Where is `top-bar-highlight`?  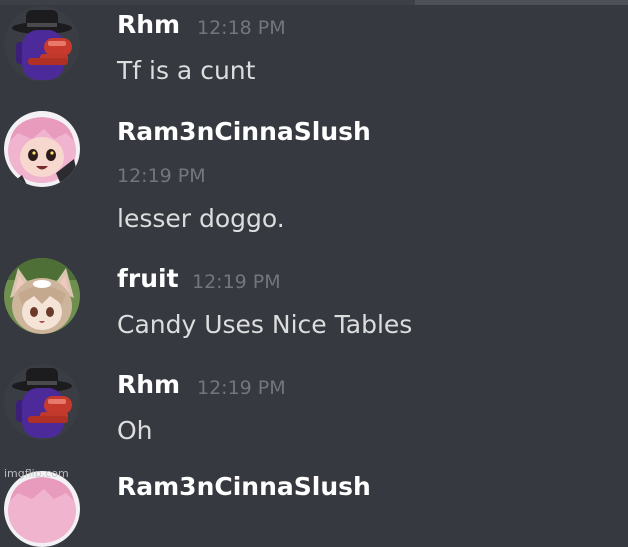
top-bar-highlight is located at coordinates (521, 2).